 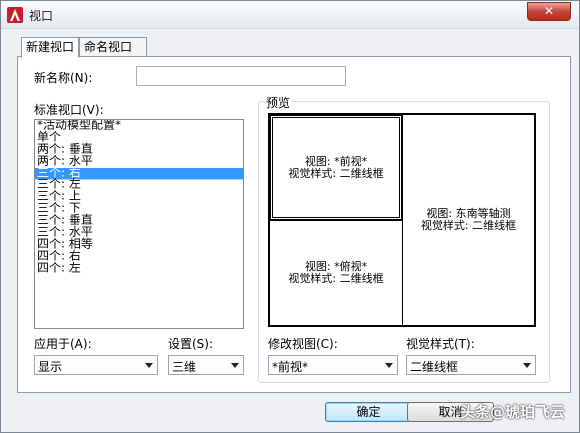 I want to click on setup-value: 三维, so click(x=184, y=367).